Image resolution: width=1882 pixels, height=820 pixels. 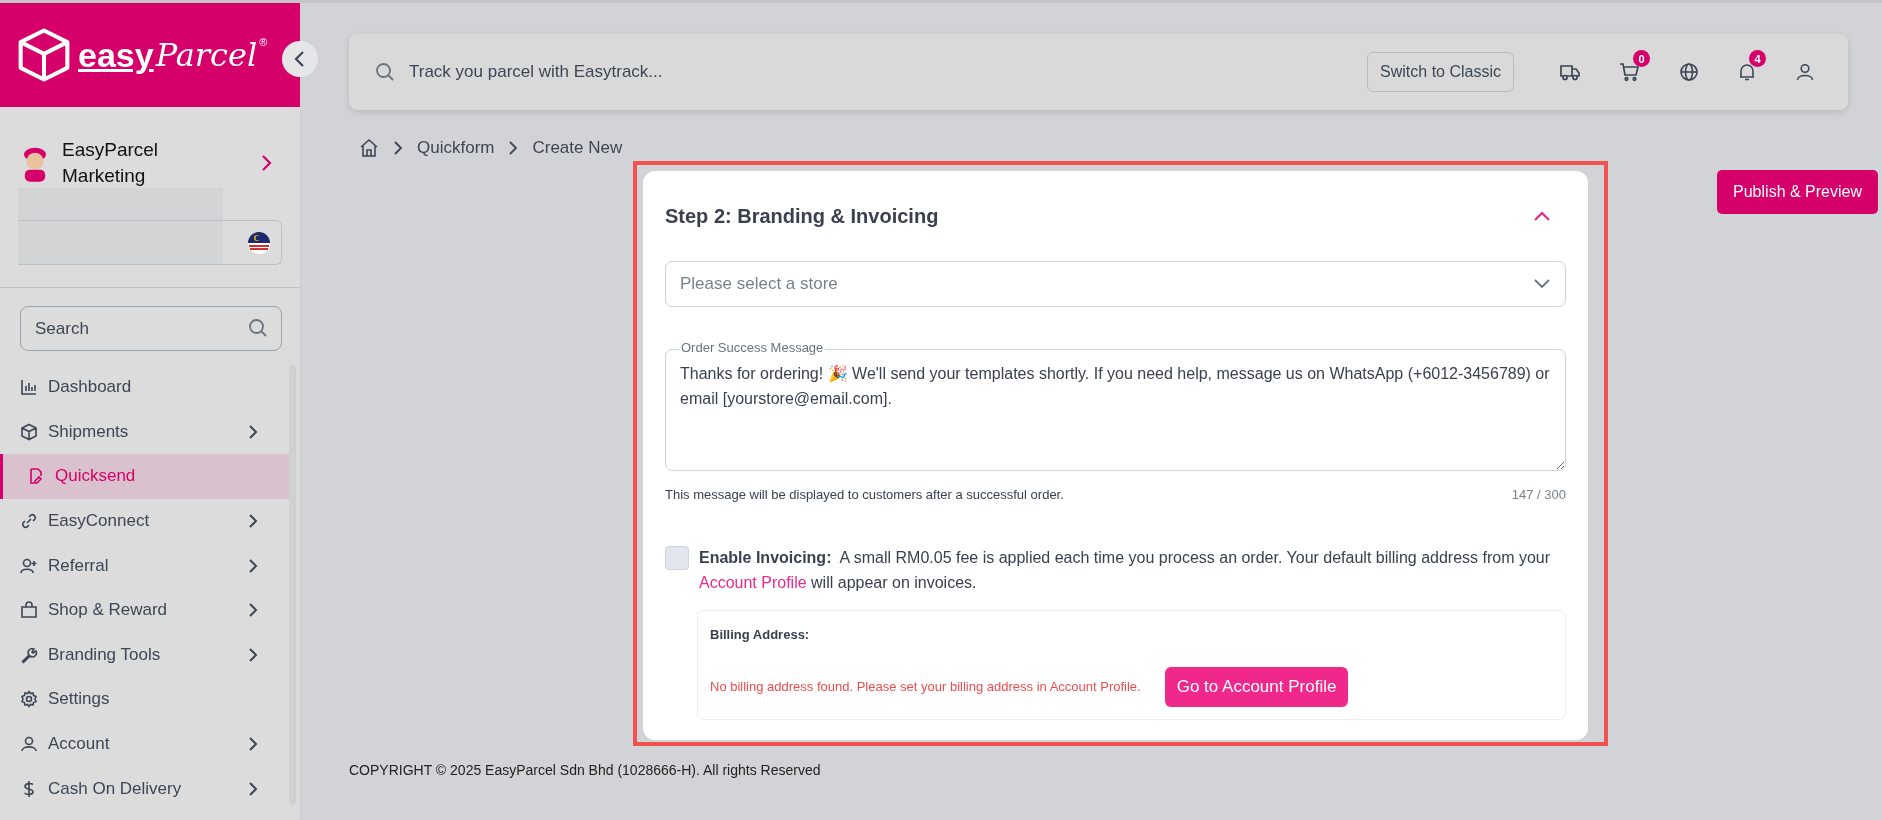 I want to click on breadcrumb-link: Create New, so click(x=577, y=148).